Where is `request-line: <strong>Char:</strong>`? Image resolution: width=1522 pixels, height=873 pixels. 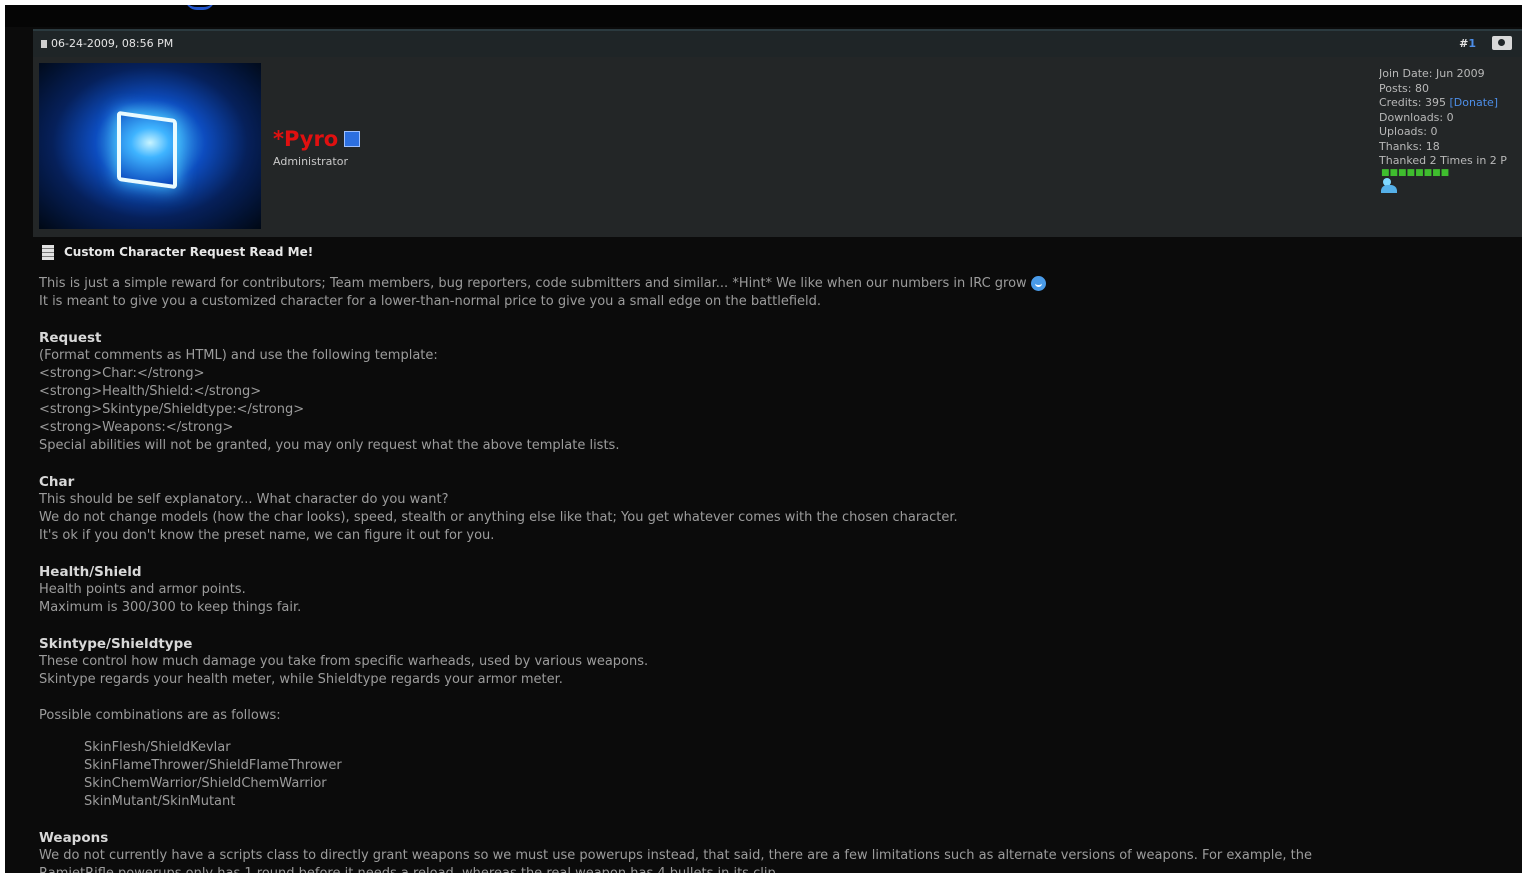 request-line: <strong>Char:</strong> is located at coordinates (122, 373).